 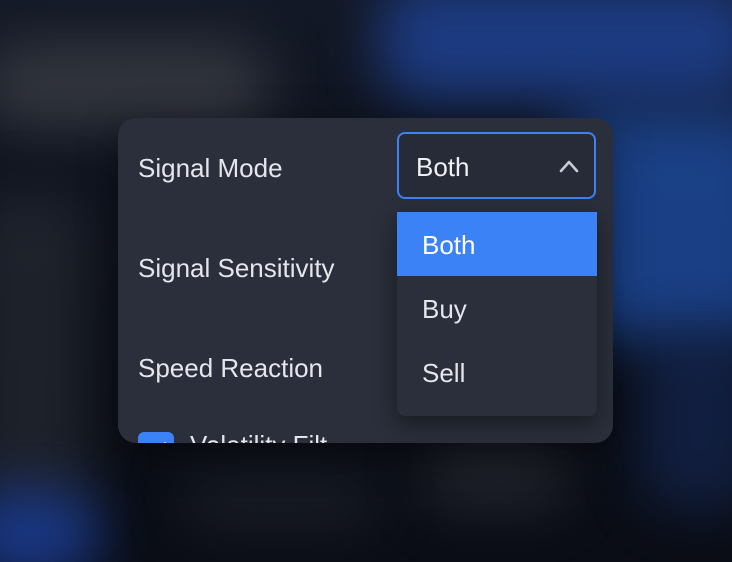 I want to click on signal-mode-select: Both, so click(x=496, y=165).